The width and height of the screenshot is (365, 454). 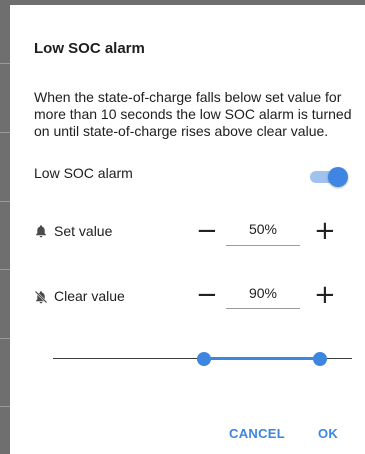 What do you see at coordinates (328, 433) in the screenshot?
I see `ok-button: OK` at bounding box center [328, 433].